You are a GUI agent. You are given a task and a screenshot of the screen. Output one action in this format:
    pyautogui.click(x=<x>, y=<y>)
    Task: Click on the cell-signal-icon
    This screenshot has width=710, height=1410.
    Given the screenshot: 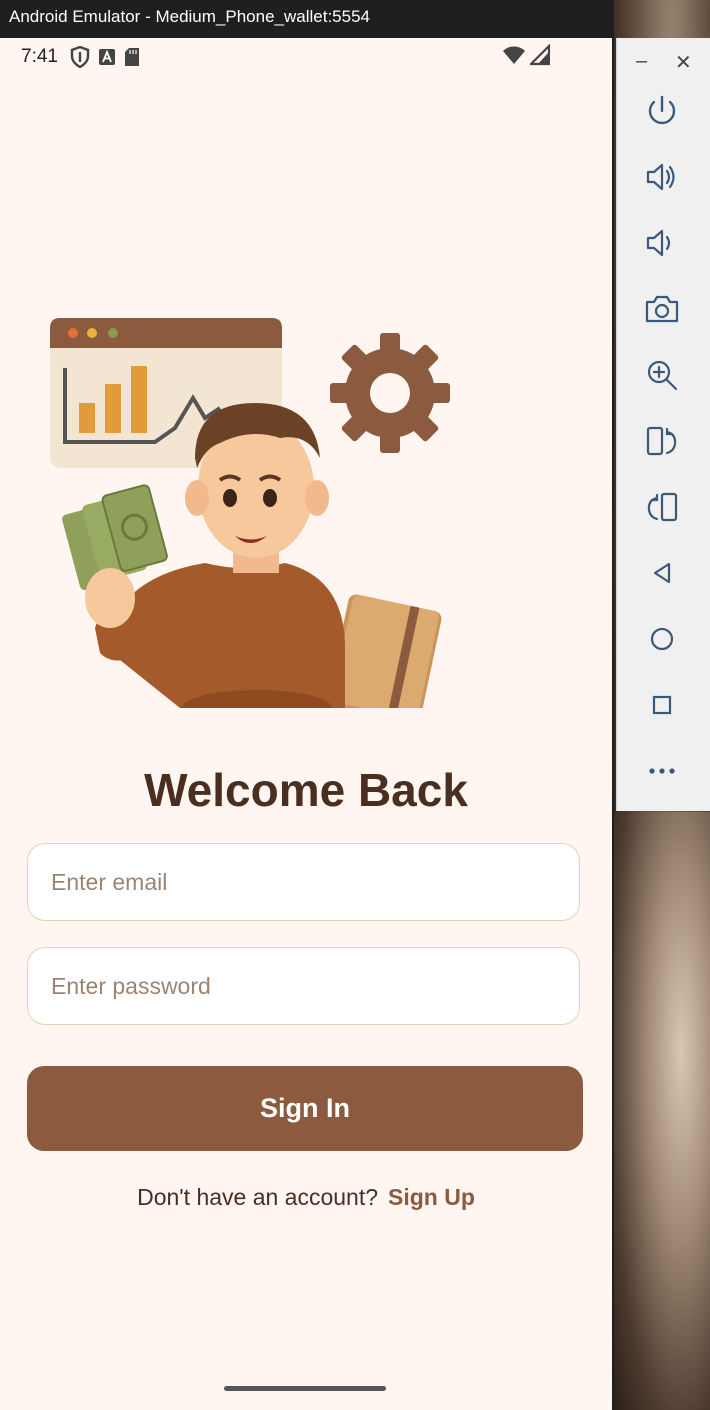 What is the action you would take?
    pyautogui.click(x=540, y=55)
    